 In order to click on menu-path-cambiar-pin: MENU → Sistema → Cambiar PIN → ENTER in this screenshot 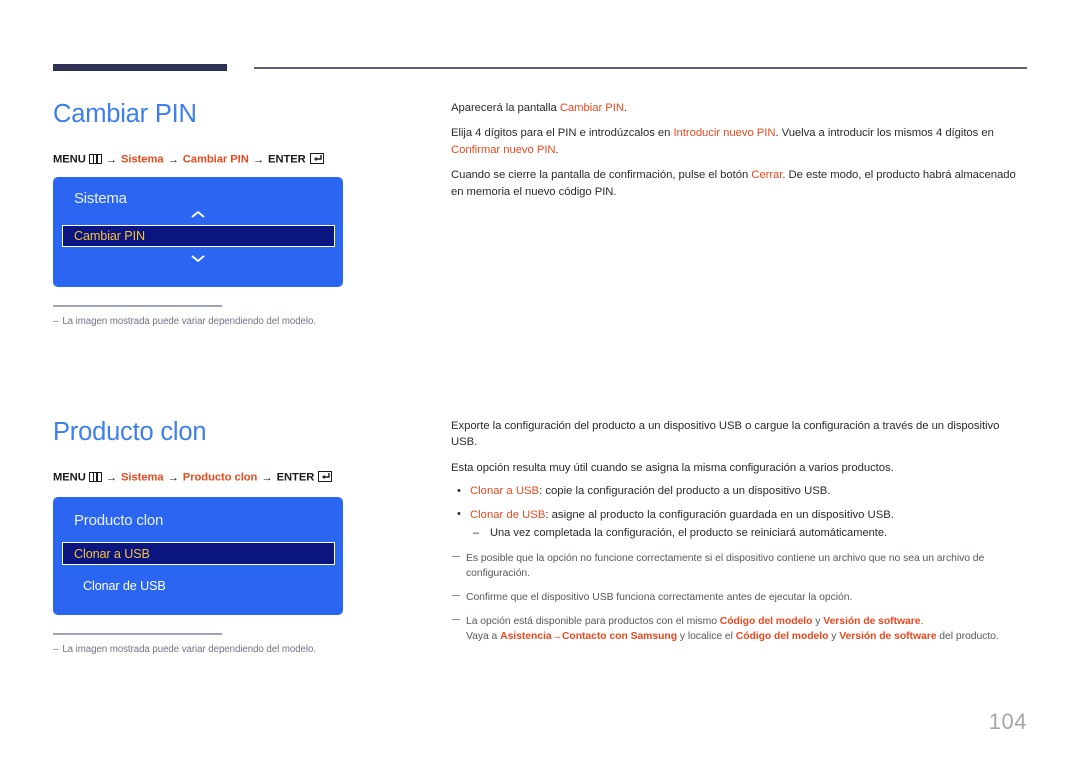, I will do `click(233, 159)`.